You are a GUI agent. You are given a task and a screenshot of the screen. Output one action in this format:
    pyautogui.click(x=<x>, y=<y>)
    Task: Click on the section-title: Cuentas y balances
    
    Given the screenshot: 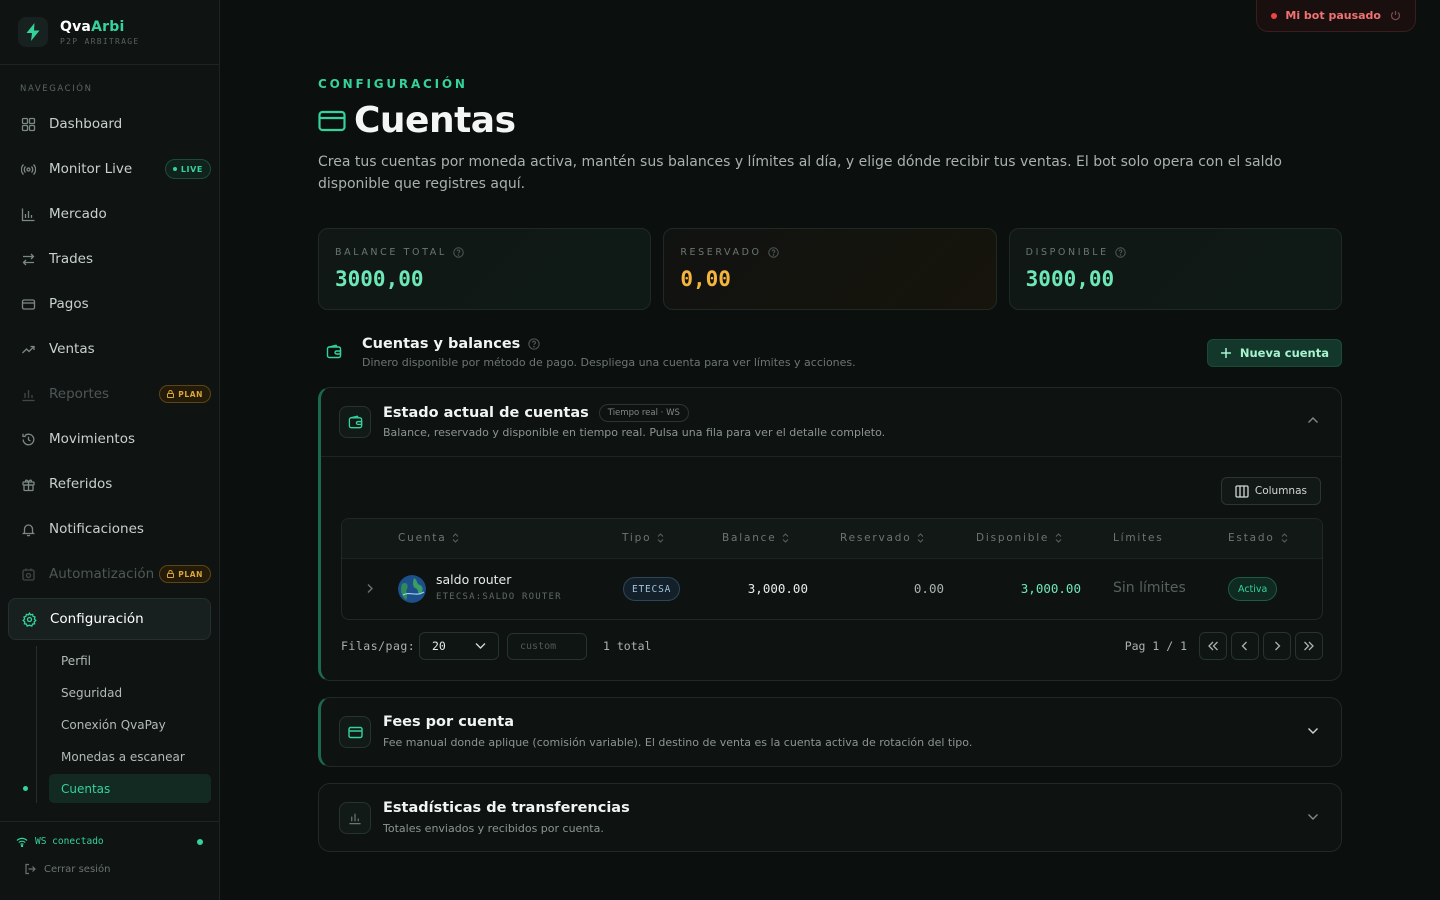 What is the action you would take?
    pyautogui.click(x=451, y=344)
    